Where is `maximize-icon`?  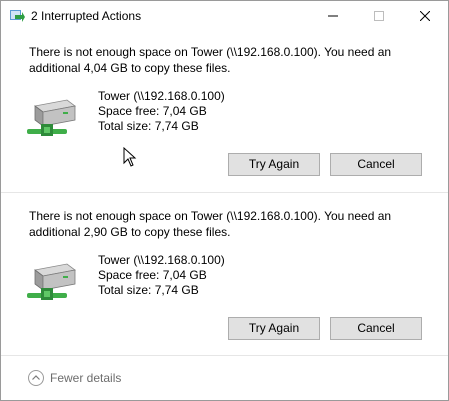 maximize-icon is located at coordinates (379, 16).